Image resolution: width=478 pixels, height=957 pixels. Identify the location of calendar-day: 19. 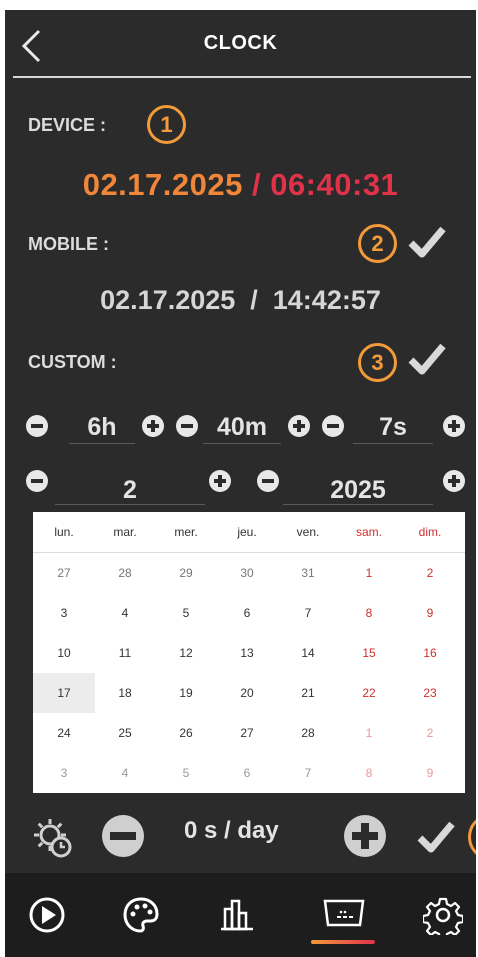
(186, 693).